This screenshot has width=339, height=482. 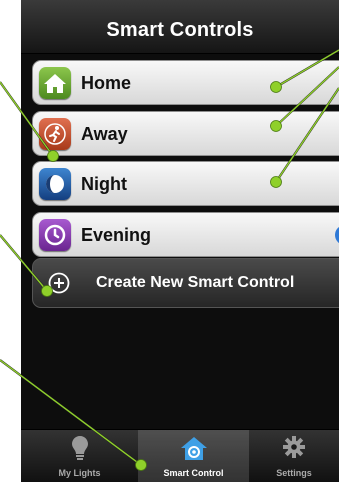 I want to click on navigation-bar: Smart Controls, so click(x=180, y=27).